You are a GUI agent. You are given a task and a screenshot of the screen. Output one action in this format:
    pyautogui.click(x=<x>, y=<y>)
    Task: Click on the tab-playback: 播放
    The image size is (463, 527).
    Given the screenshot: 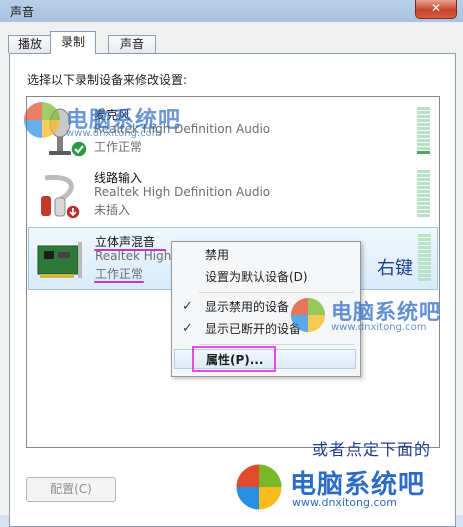 What is the action you would take?
    pyautogui.click(x=30, y=44)
    